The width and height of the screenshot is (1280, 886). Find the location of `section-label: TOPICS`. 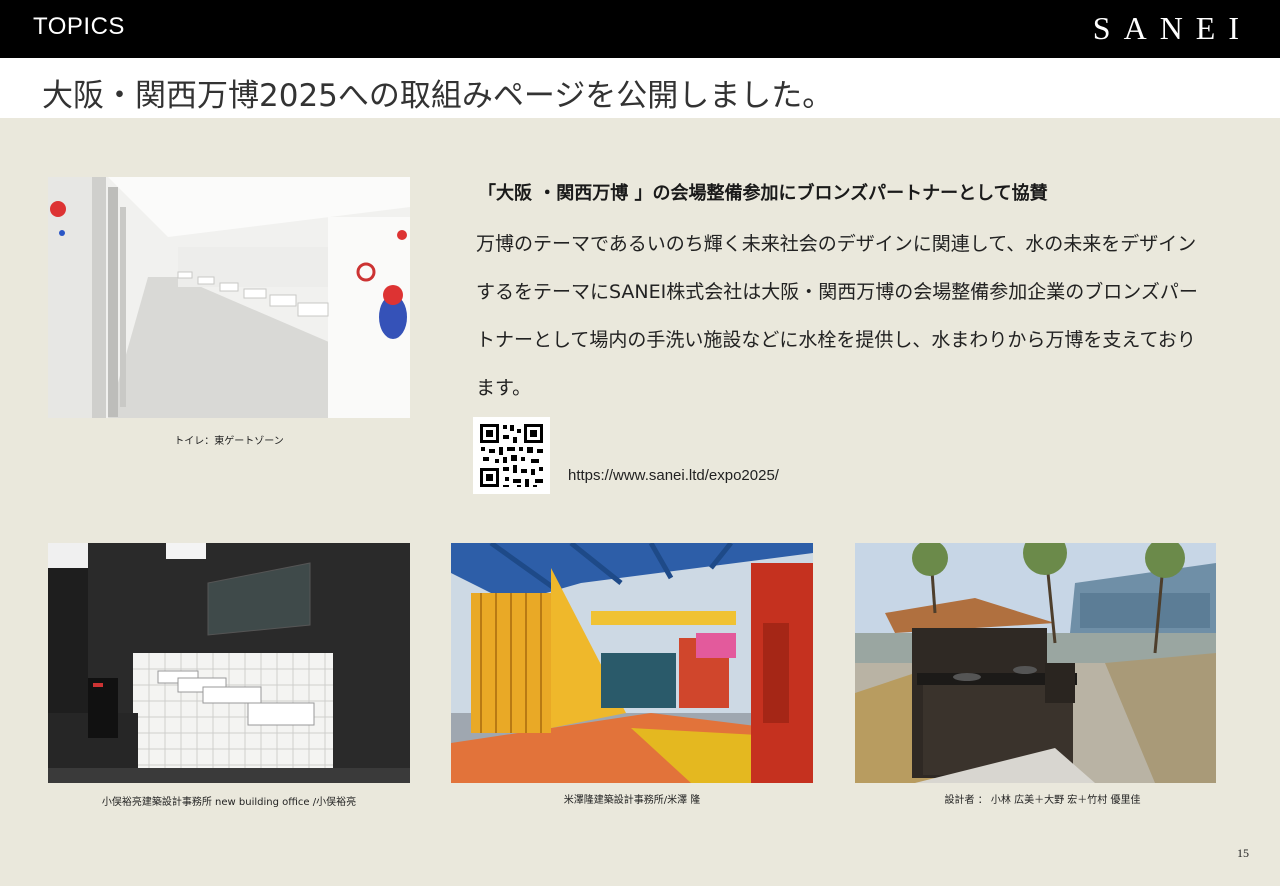

section-label: TOPICS is located at coordinates (79, 26).